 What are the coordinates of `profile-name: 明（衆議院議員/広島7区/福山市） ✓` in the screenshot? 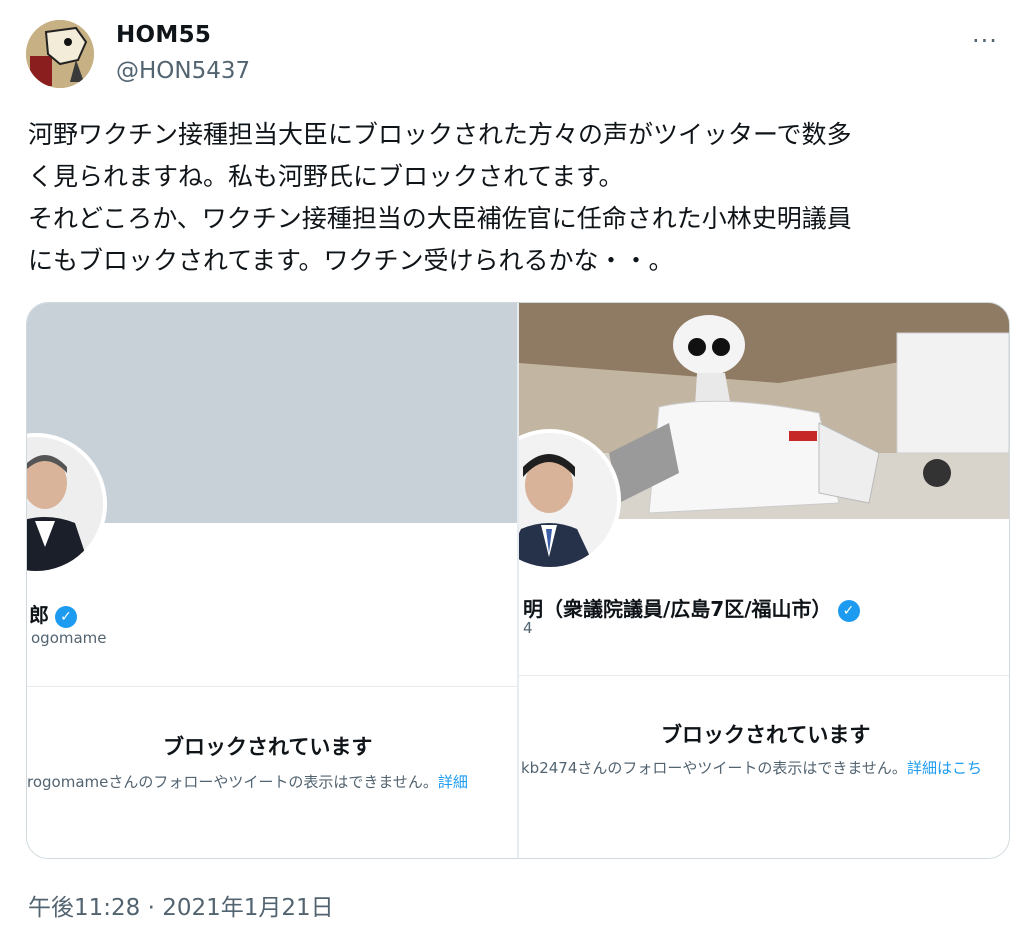 It's located at (691, 607).